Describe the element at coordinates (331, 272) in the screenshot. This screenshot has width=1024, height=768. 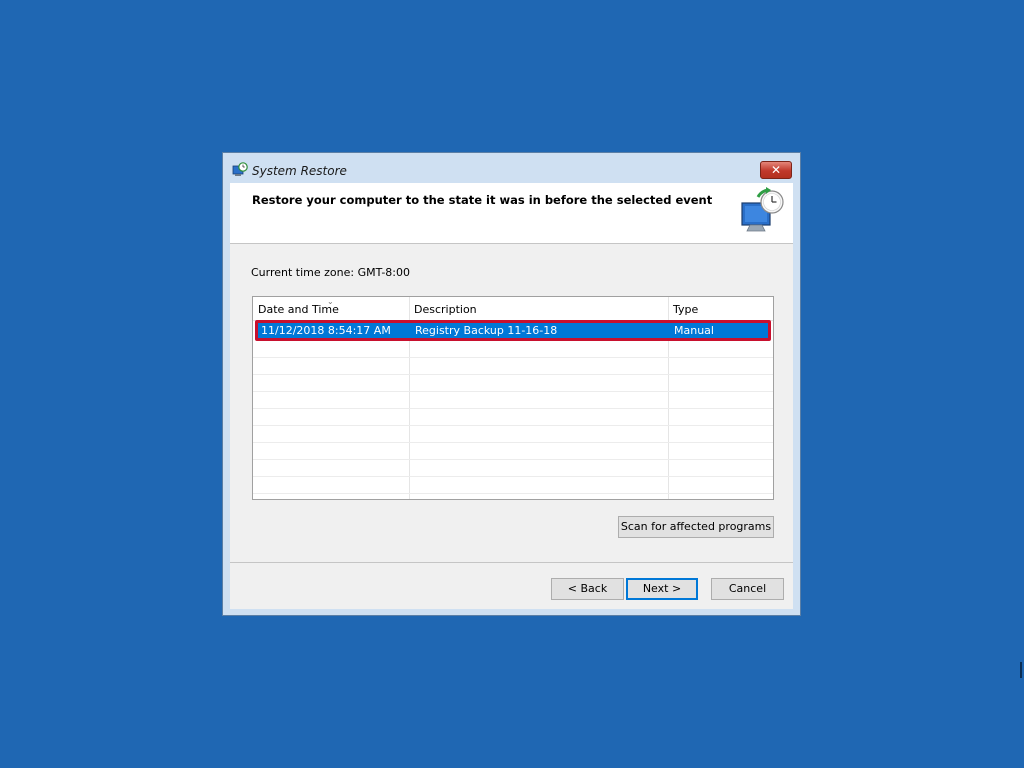
I see `timezone-label: Current time zone: GMT-8:00` at that location.